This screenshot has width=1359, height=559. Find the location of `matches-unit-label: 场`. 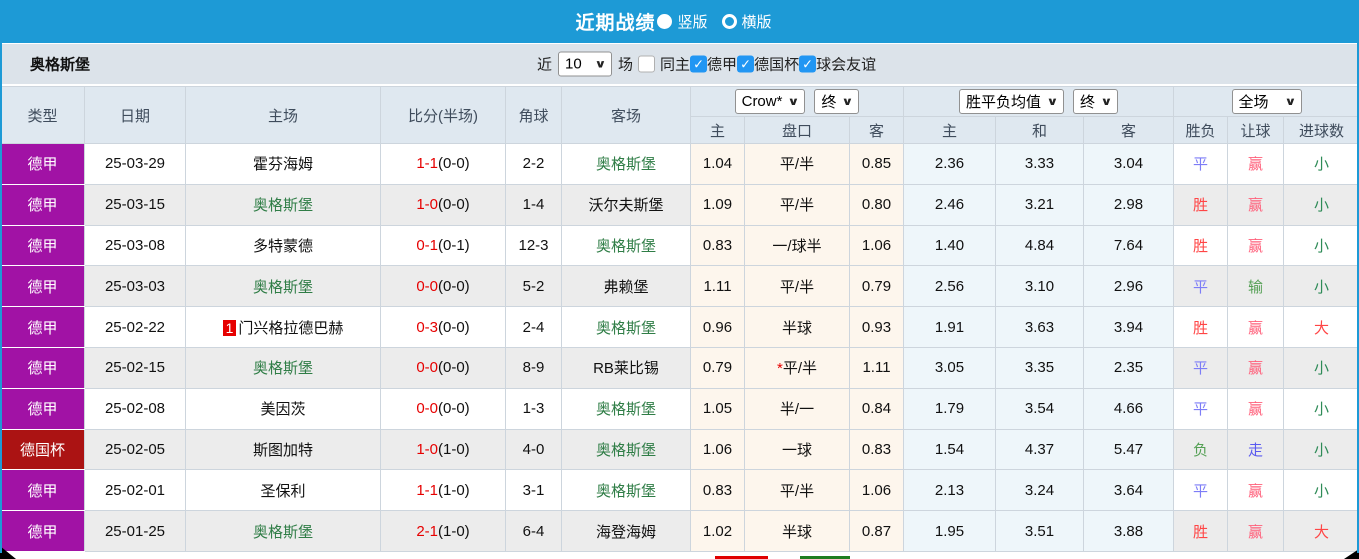

matches-unit-label: 场 is located at coordinates (626, 65).